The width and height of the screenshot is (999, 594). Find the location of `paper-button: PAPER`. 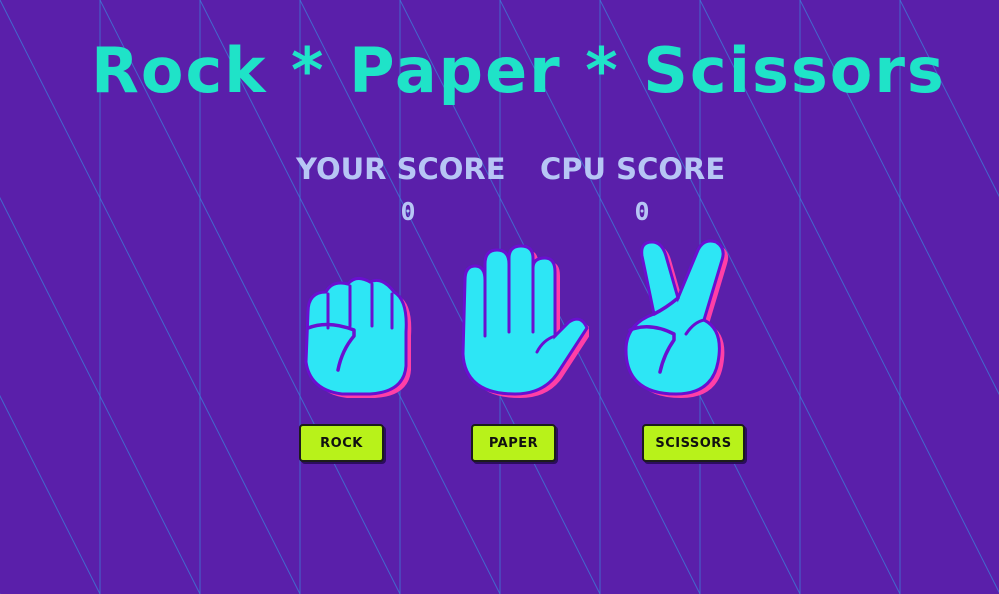

paper-button: PAPER is located at coordinates (513, 443).